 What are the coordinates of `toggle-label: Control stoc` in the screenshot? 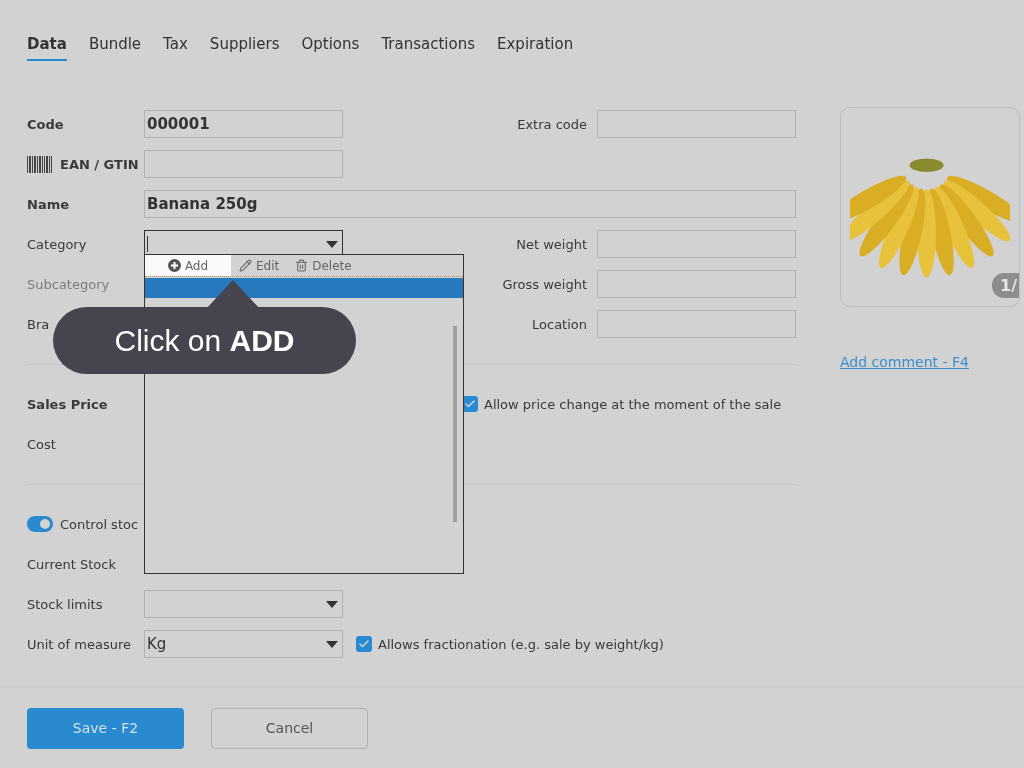 It's located at (99, 524).